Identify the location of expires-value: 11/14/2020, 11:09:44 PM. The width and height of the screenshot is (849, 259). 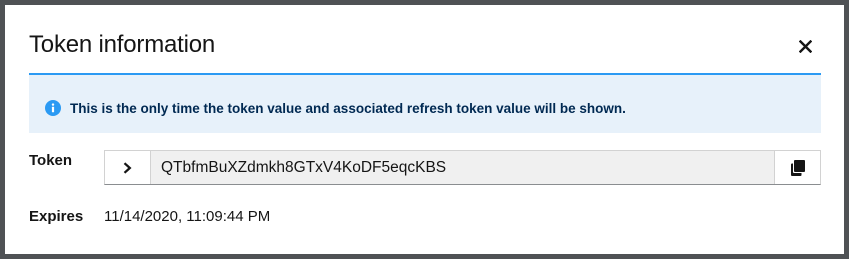
(187, 216).